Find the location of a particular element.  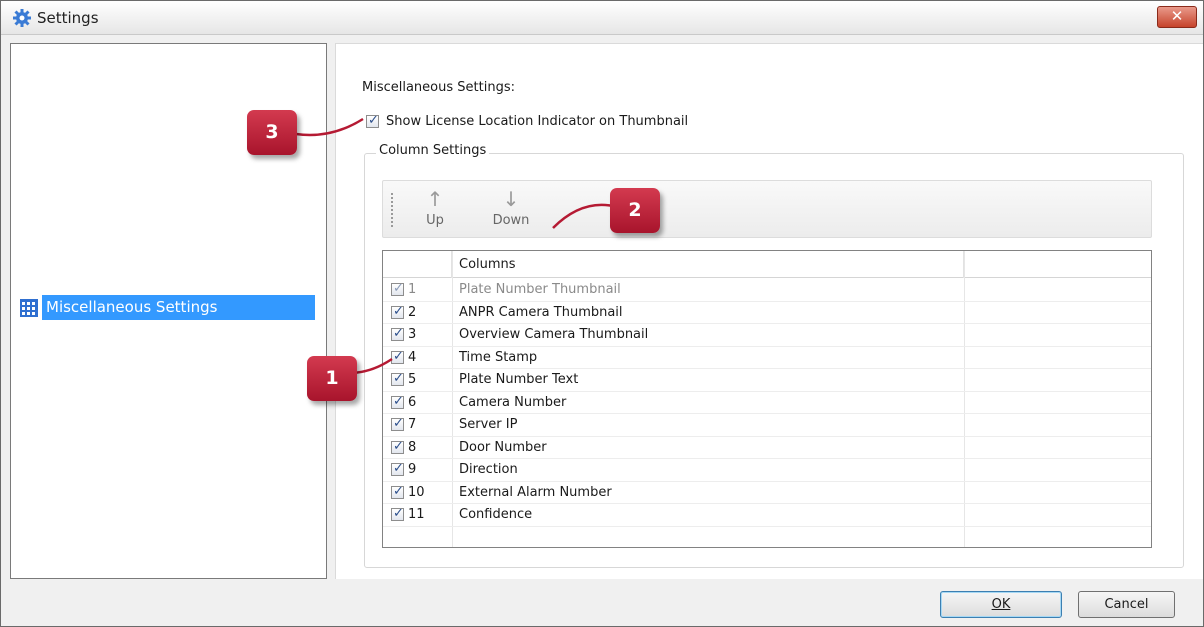

row-column-name: Plate Number Text is located at coordinates (519, 379).